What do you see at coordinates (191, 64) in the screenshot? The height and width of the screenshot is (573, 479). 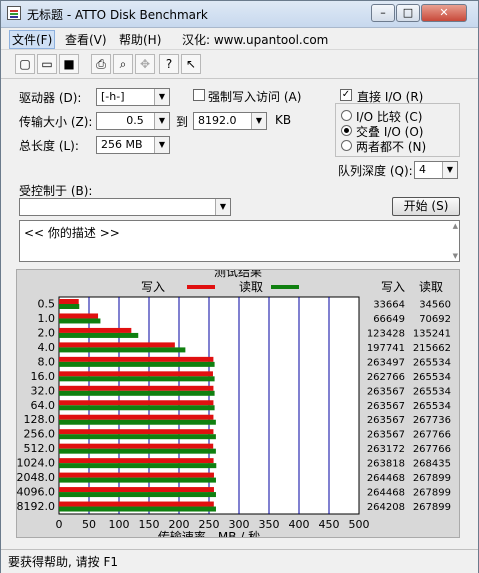 I see `context-help-icon: ↖` at bounding box center [191, 64].